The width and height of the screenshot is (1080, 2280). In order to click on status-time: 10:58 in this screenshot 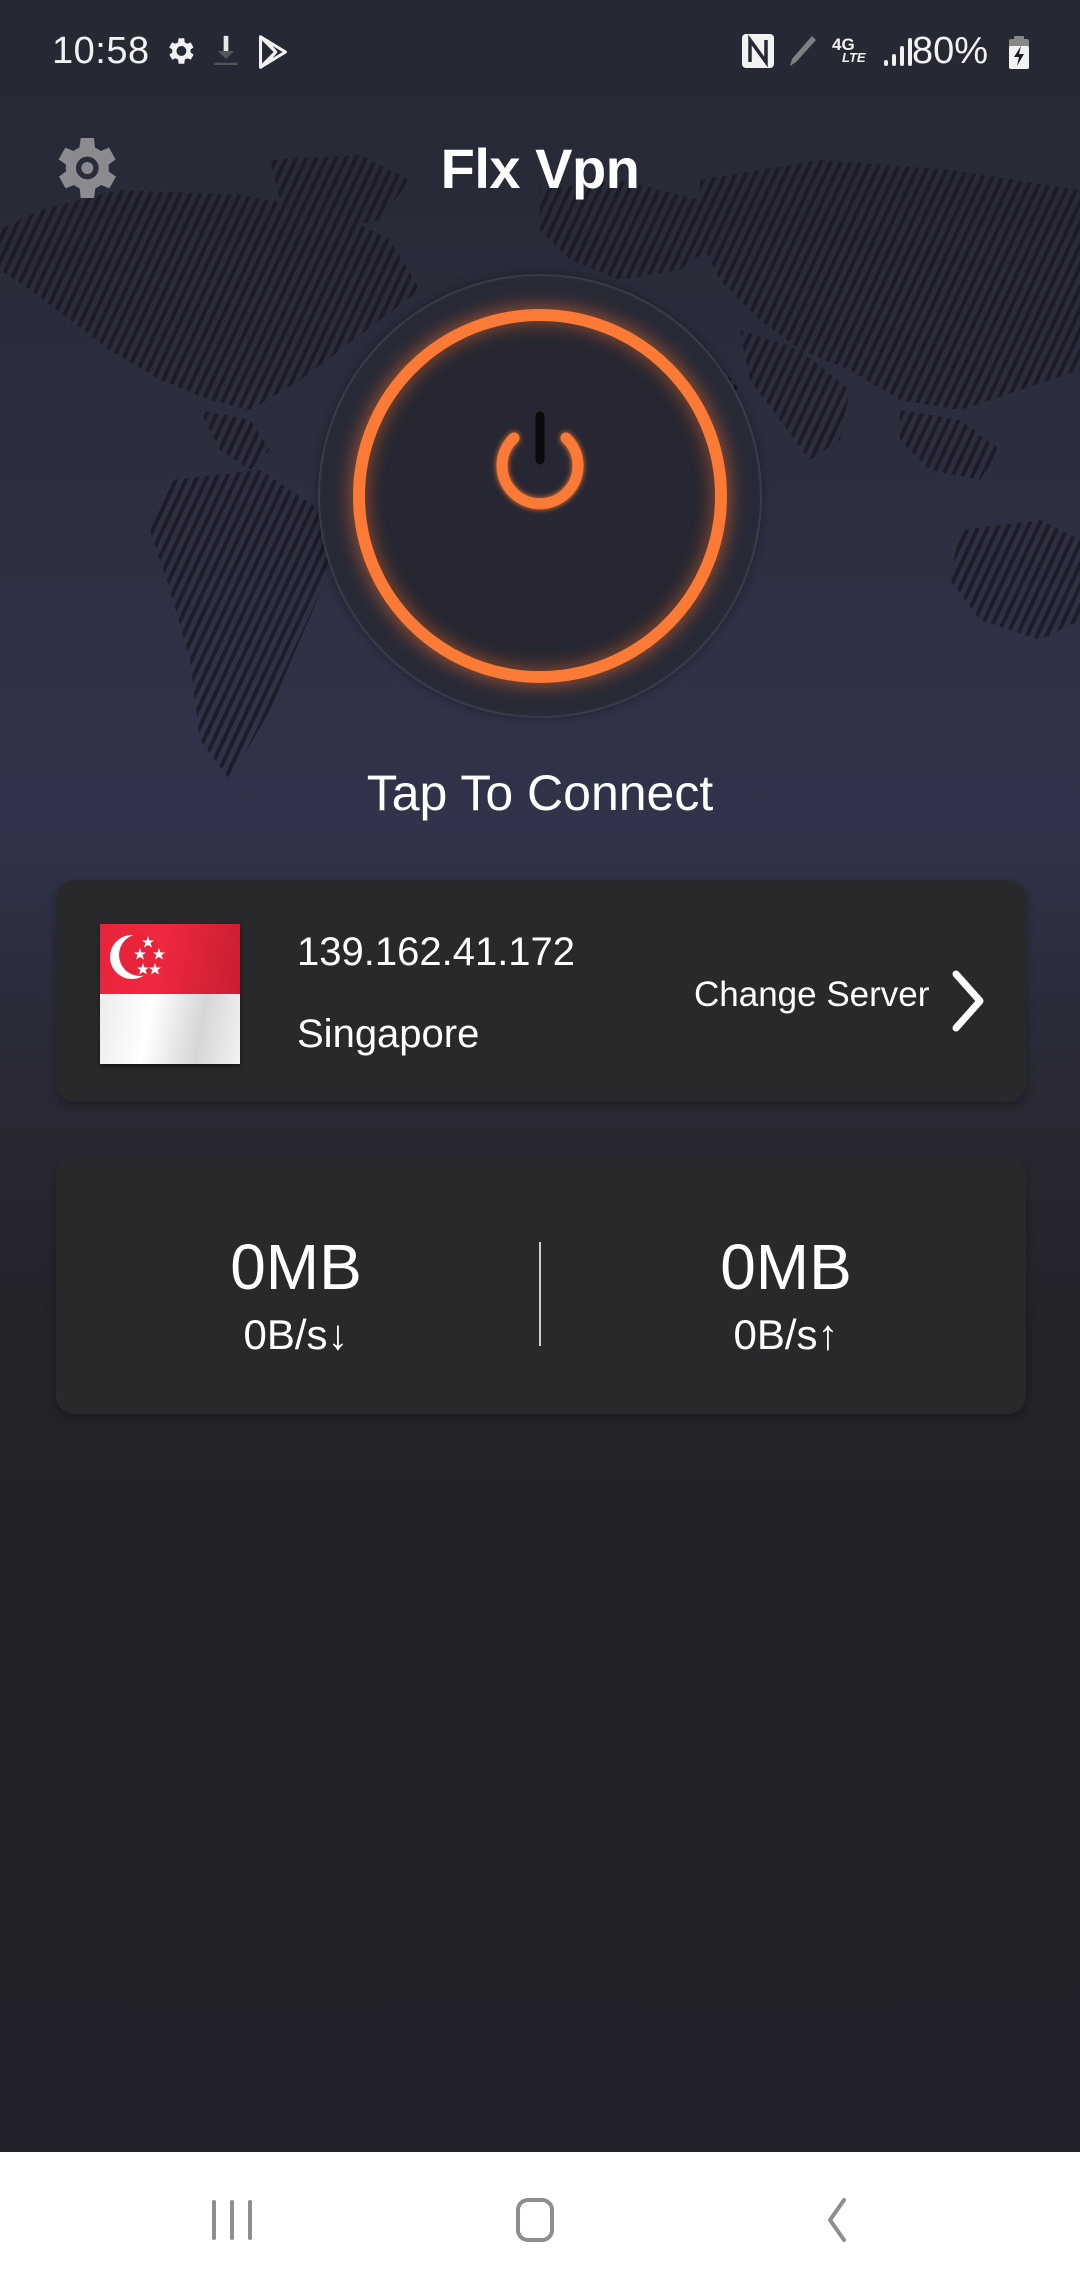, I will do `click(101, 51)`.